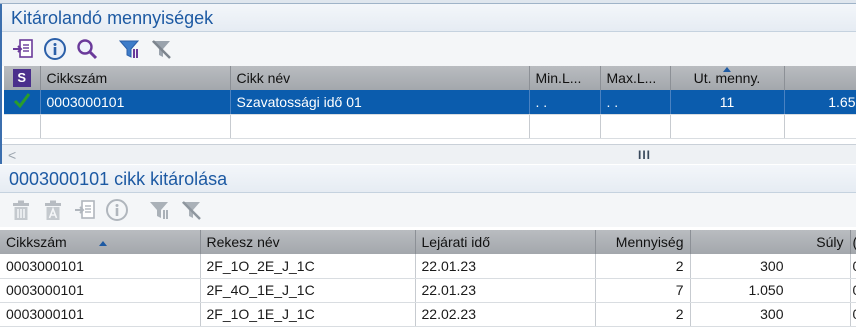 This screenshot has height=332, width=856. I want to click on s-column-header: S, so click(22, 78).